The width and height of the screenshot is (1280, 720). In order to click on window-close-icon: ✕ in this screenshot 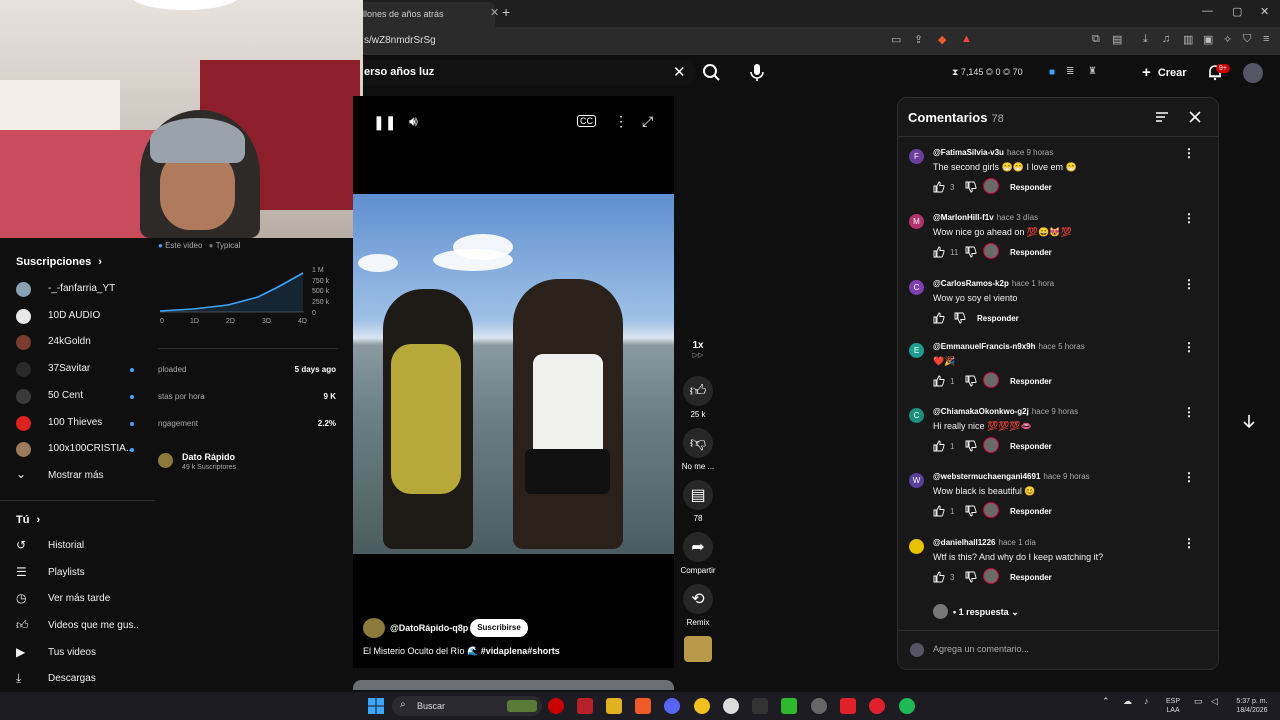, I will do `click(1264, 11)`.